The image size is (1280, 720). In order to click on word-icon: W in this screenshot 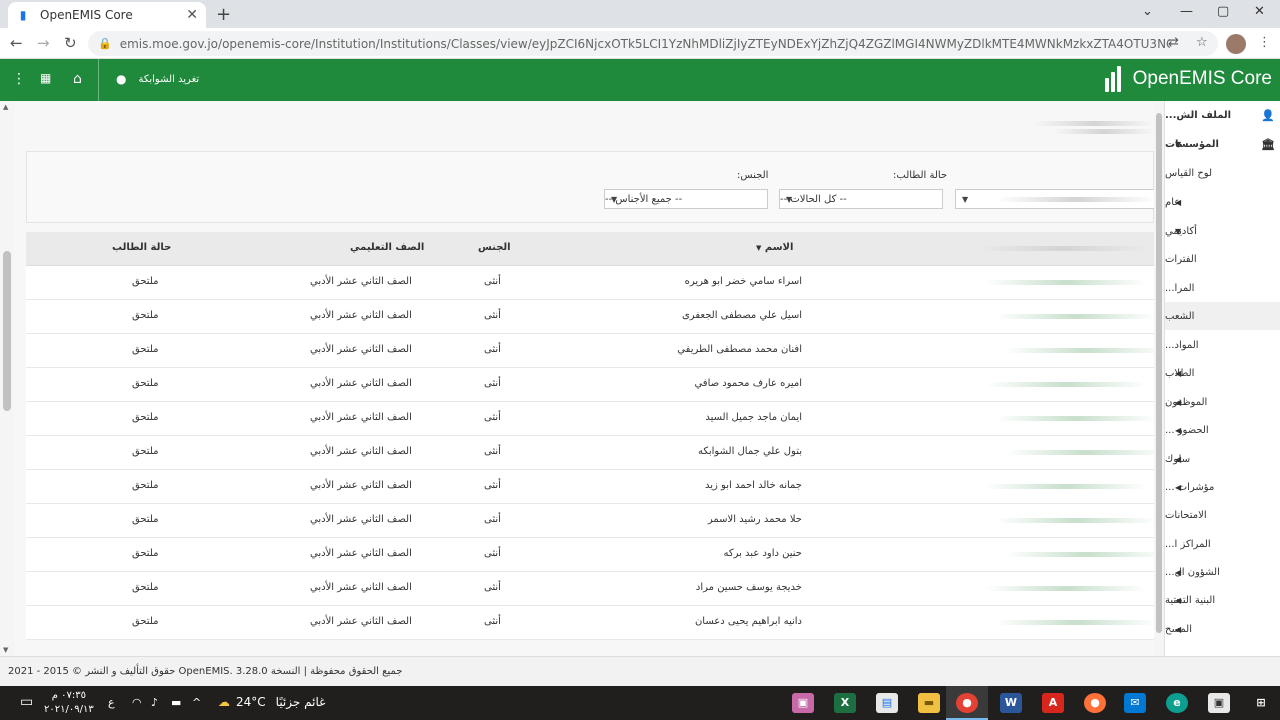, I will do `click(1011, 703)`.